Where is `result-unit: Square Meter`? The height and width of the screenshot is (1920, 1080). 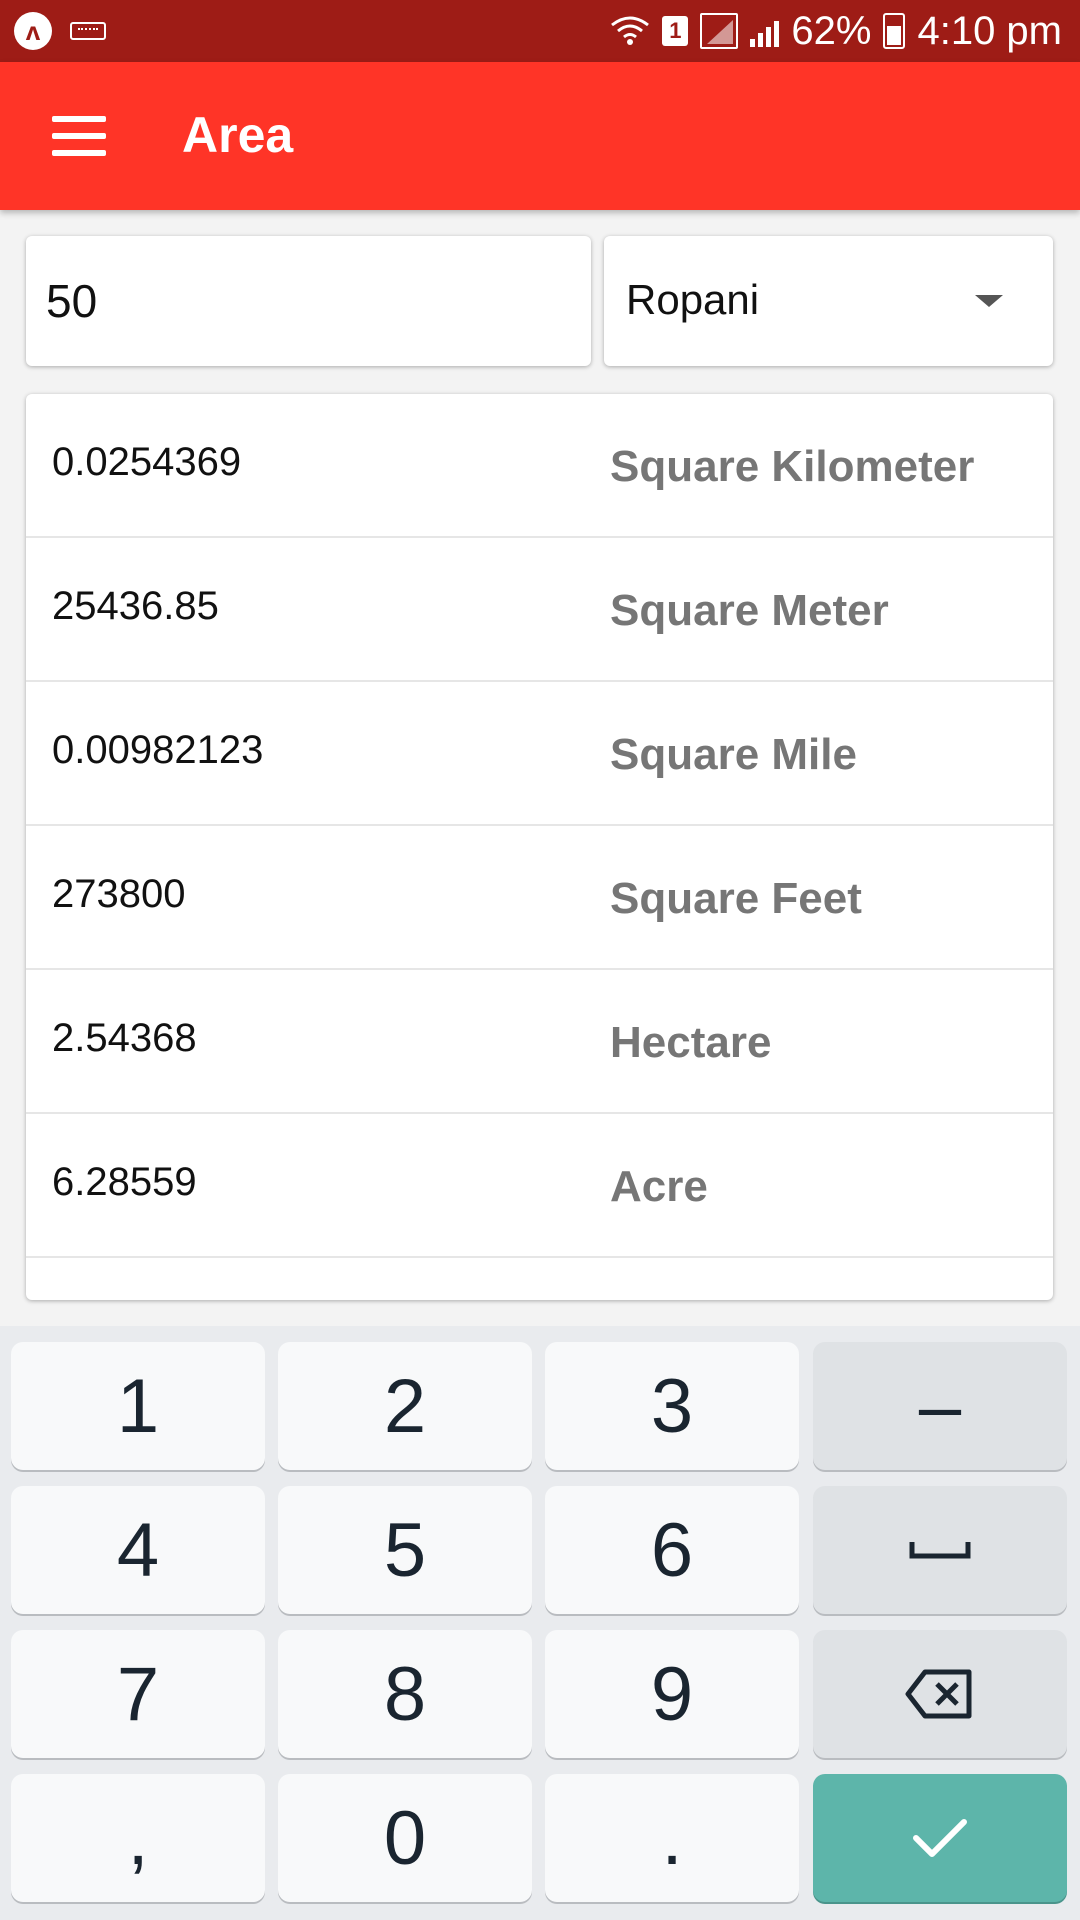
result-unit: Square Meter is located at coordinates (749, 610).